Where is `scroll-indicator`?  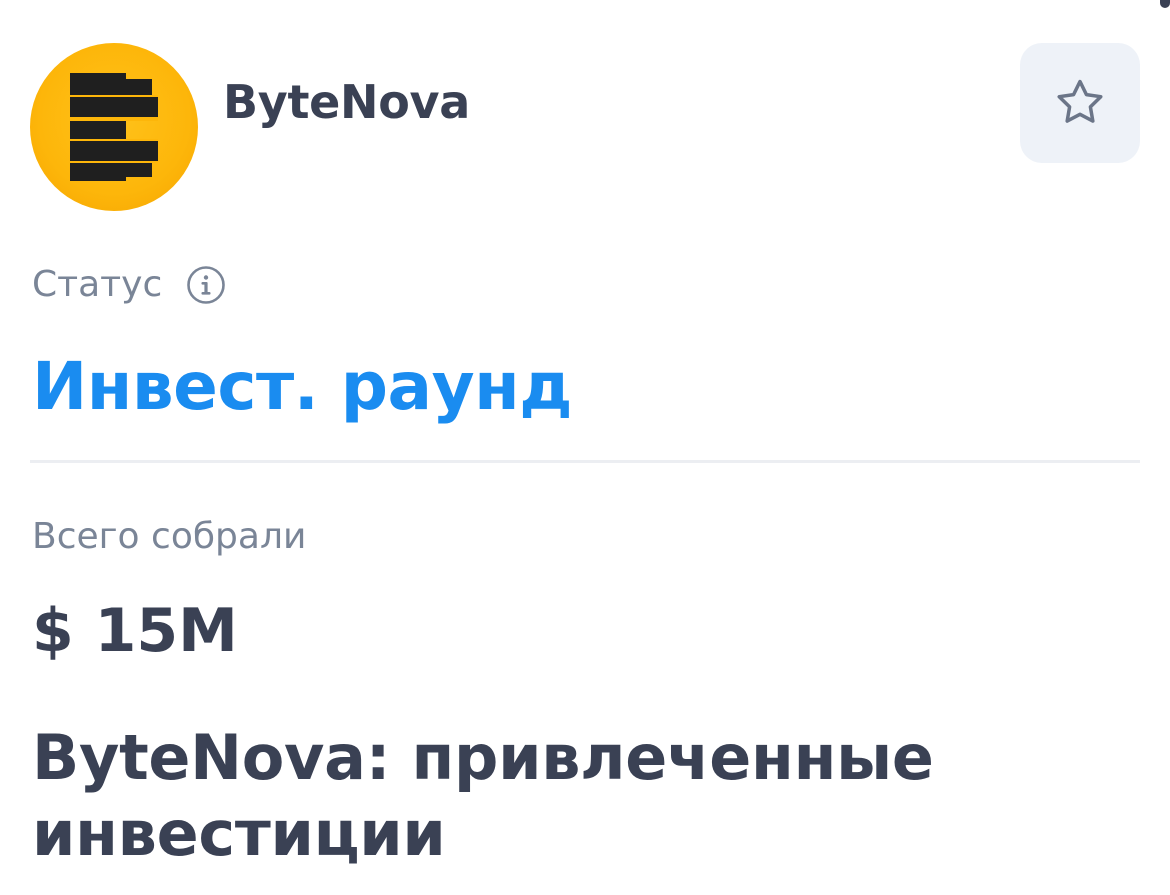
scroll-indicator is located at coordinates (1165, 4).